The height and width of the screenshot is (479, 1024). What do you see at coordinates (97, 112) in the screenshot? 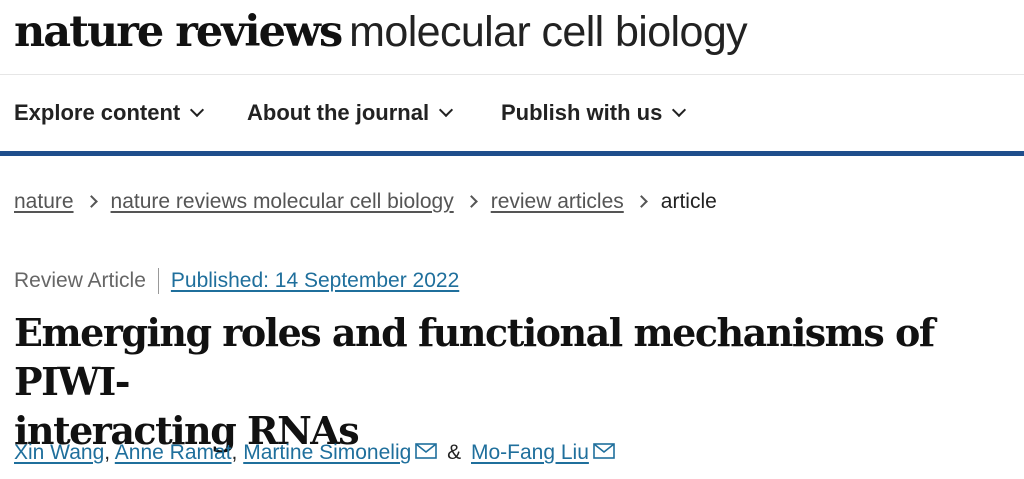
I see `nav-explore-content-label: Explore content` at bounding box center [97, 112].